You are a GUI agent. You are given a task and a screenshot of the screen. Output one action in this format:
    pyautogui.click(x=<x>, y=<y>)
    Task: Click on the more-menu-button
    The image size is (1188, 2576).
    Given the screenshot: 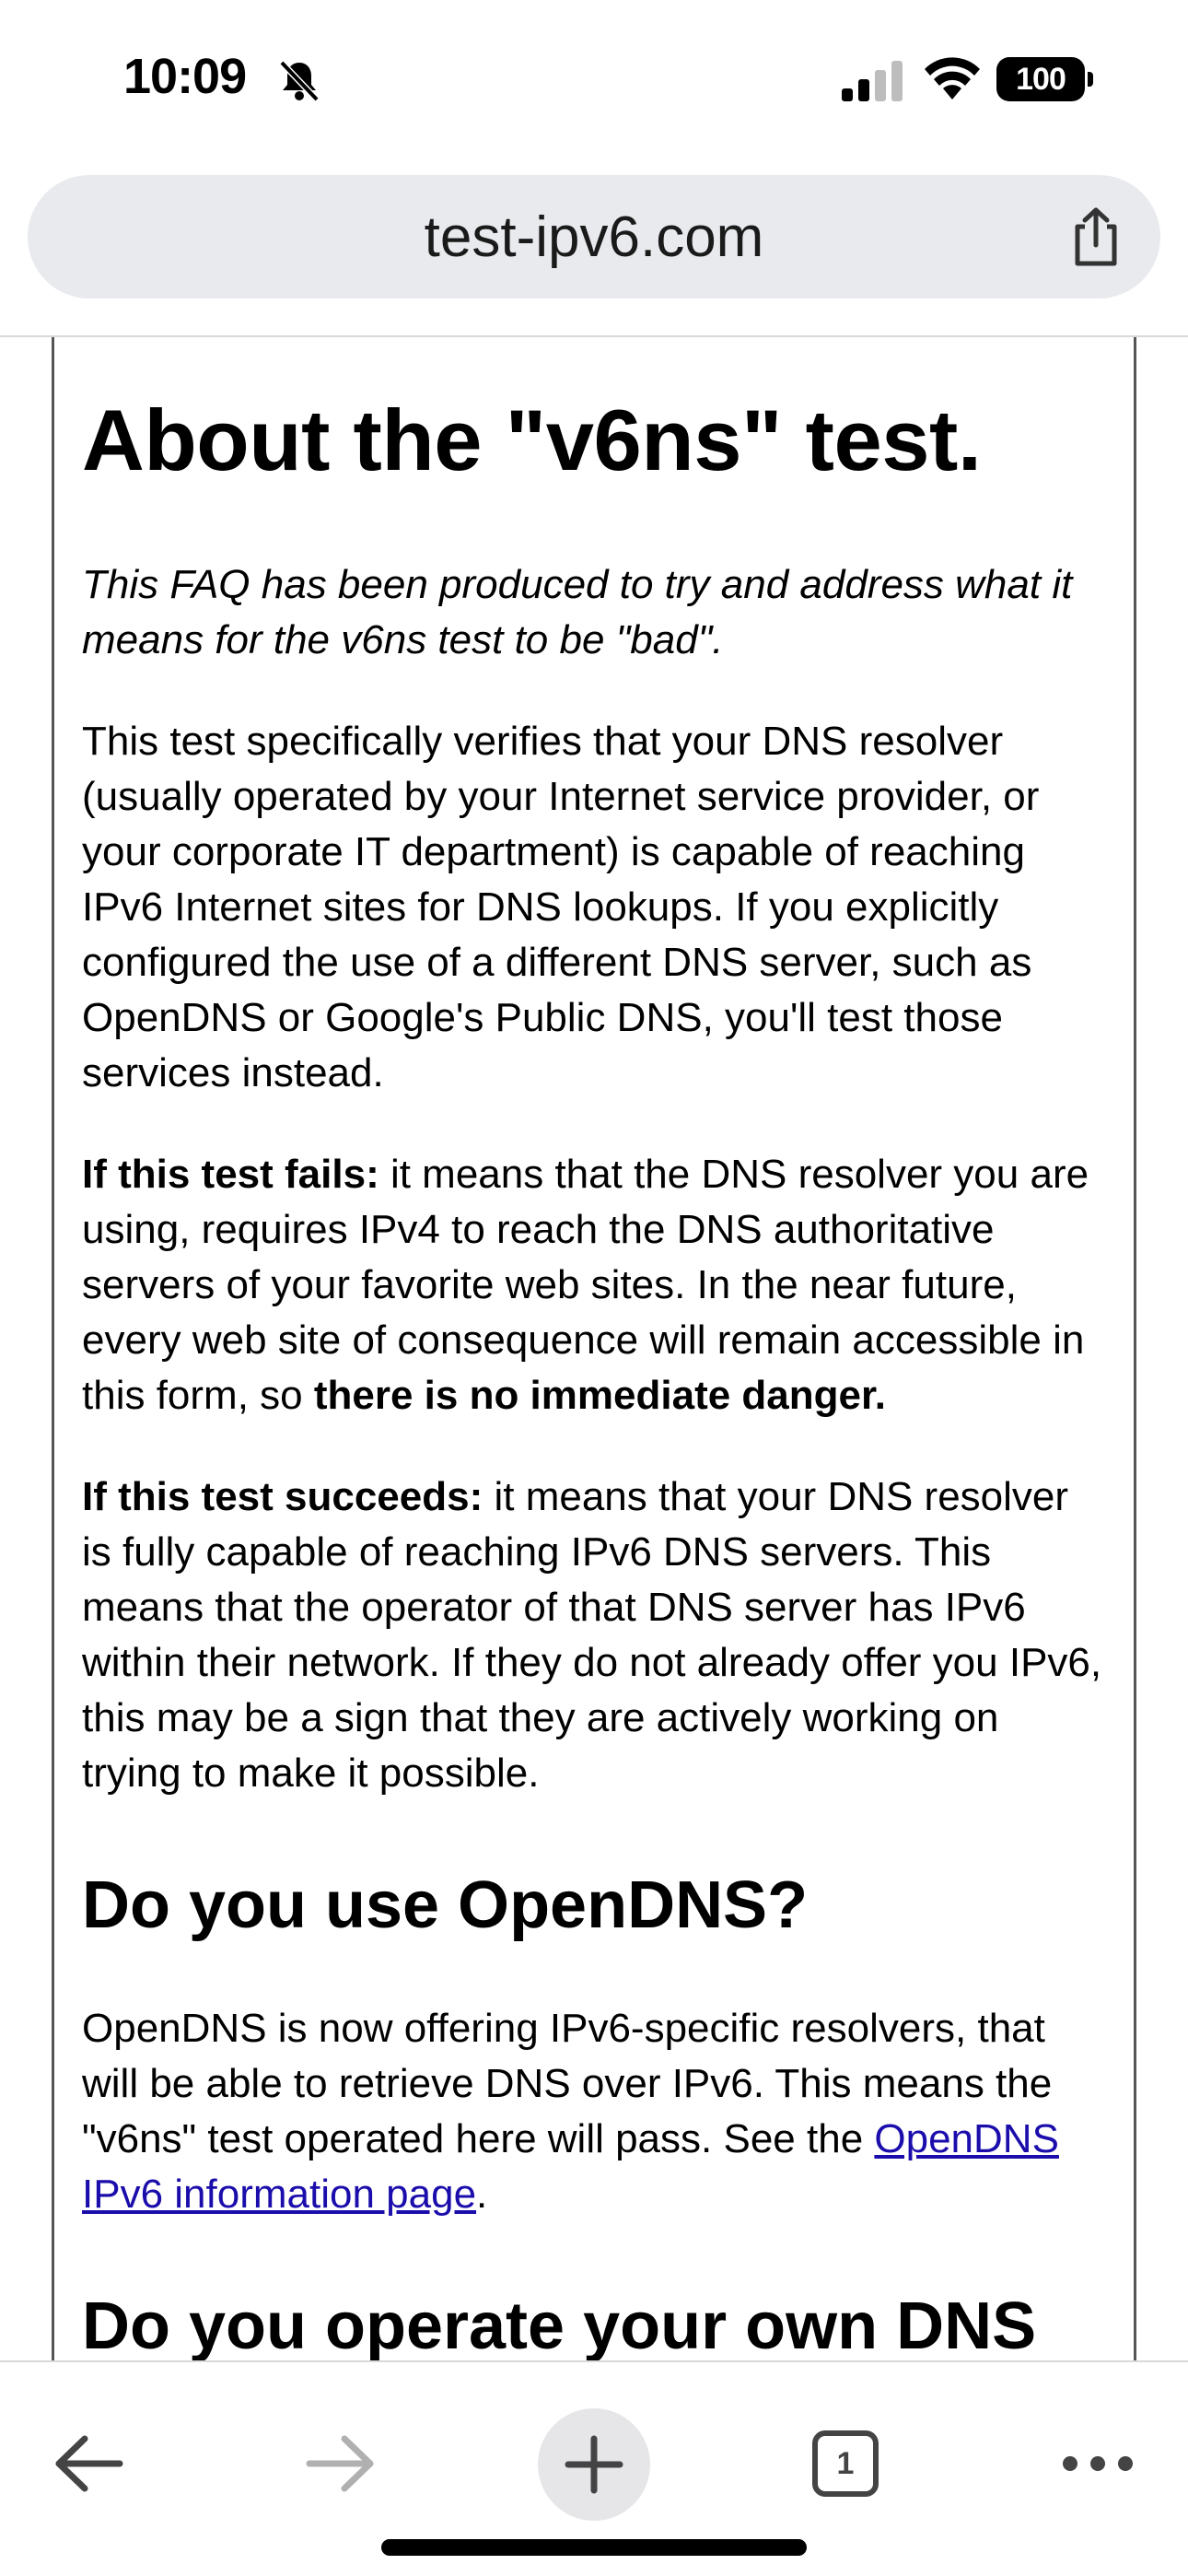 What is the action you would take?
    pyautogui.click(x=1097, y=2463)
    